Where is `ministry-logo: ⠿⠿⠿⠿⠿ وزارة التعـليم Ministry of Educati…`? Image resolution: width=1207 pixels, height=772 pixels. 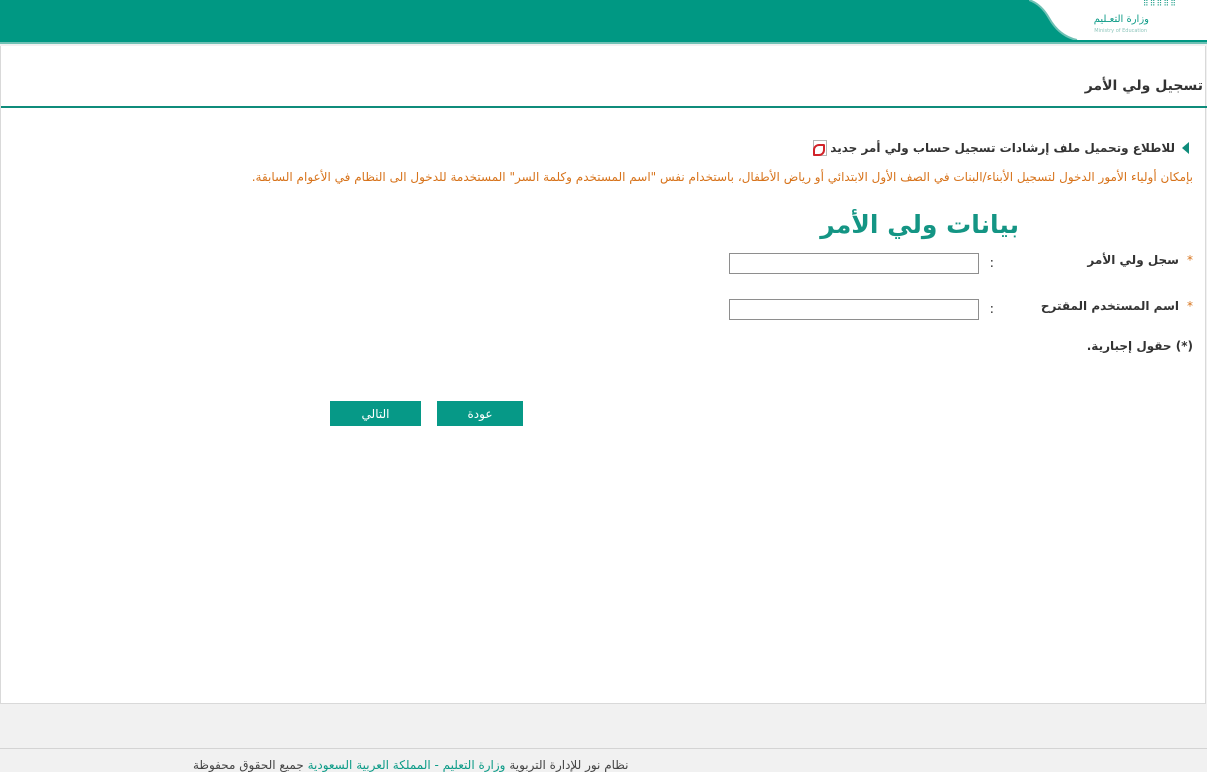
ministry-logo: ⠿⠿⠿⠿⠿ وزارة التعـليم Ministry of Educati… is located at coordinates (1118, 20).